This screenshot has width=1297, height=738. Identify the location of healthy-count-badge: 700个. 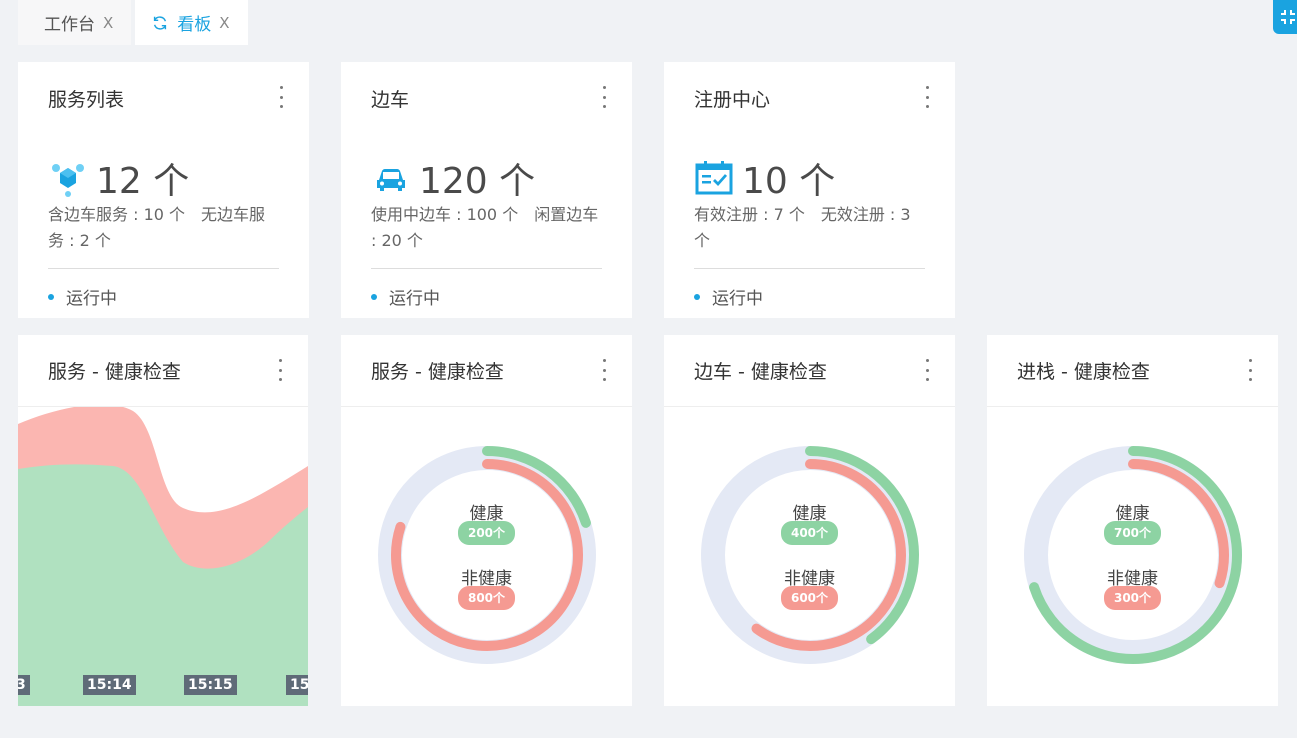
(1132, 533).